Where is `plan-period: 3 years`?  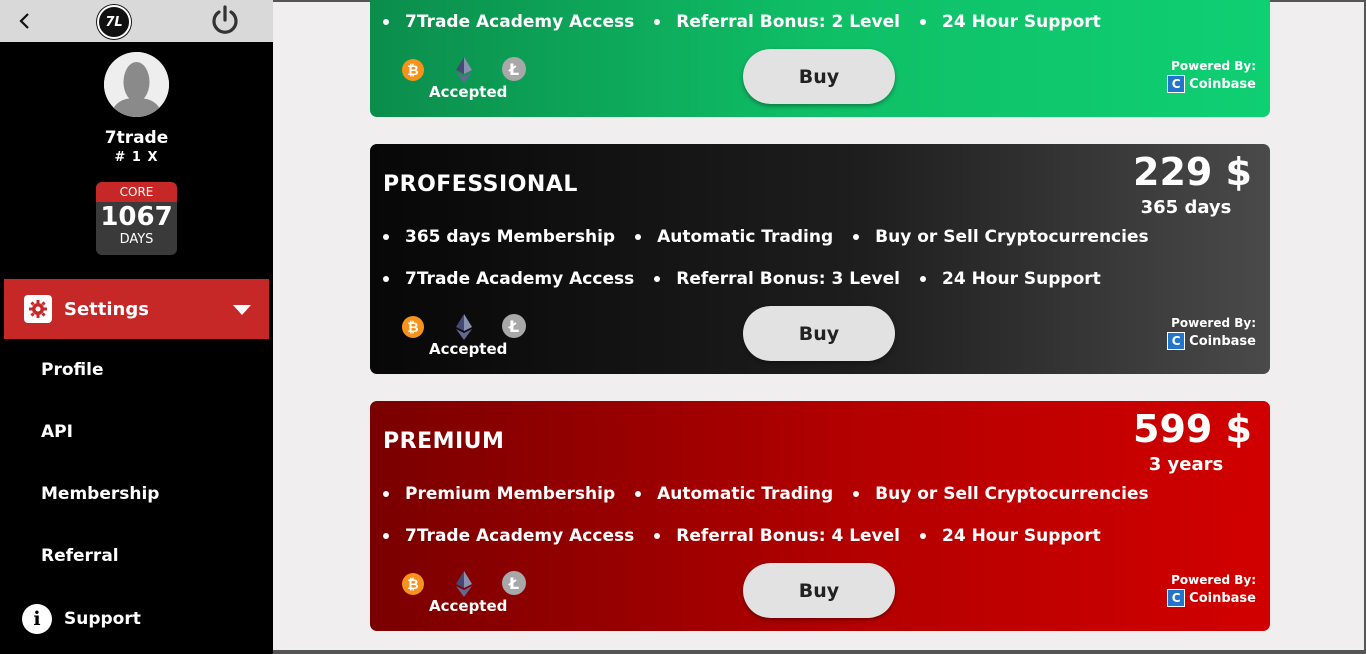 plan-period: 3 years is located at coordinates (1186, 464).